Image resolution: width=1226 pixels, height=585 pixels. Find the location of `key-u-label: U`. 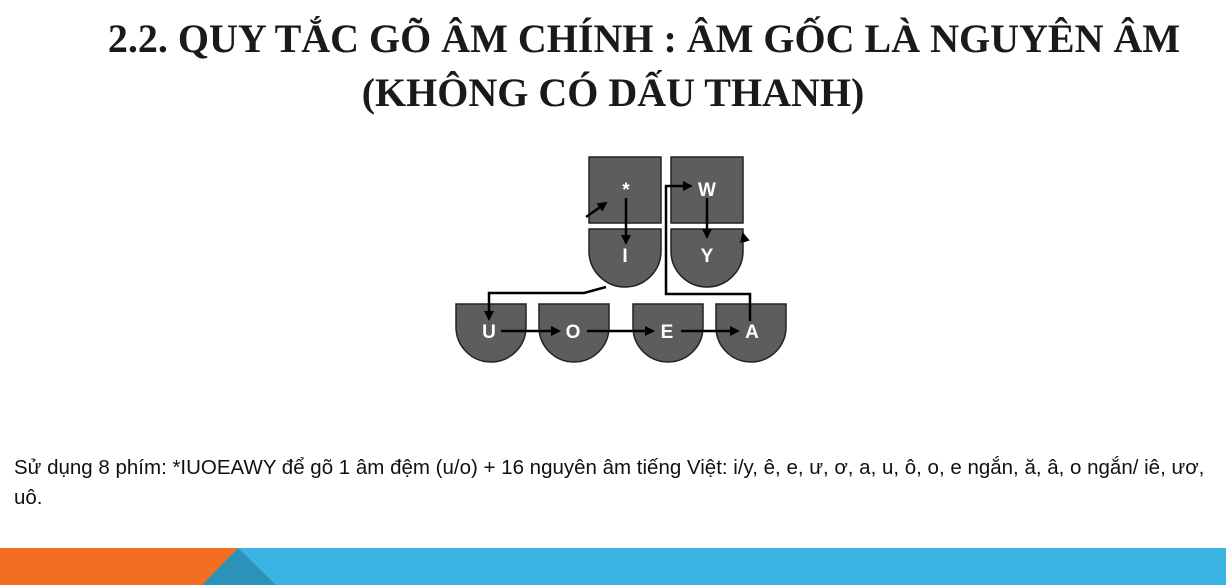

key-u-label: U is located at coordinates (489, 332).